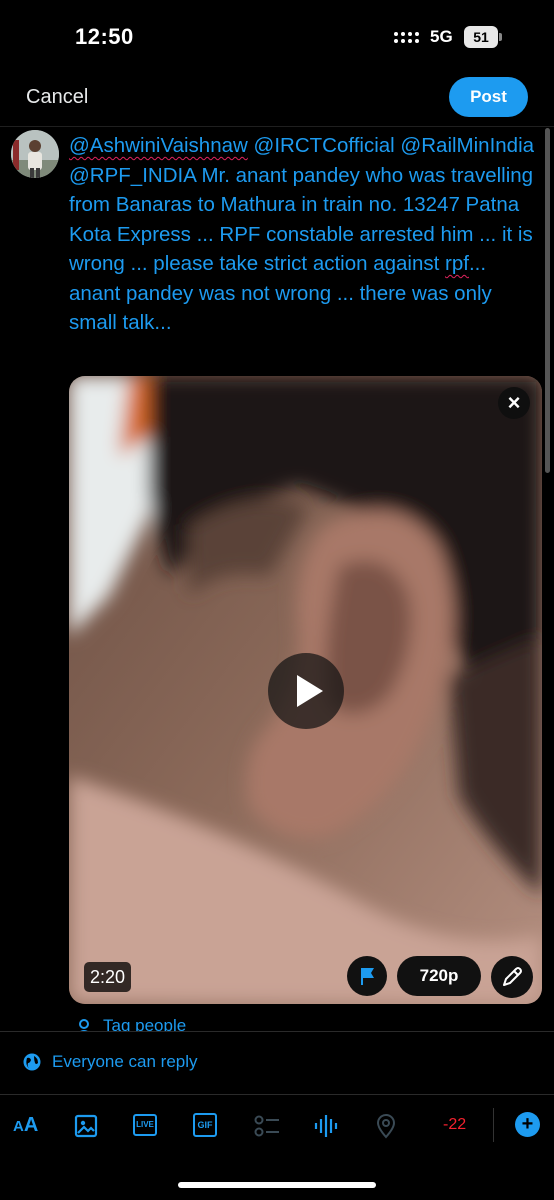 The height and width of the screenshot is (1200, 554). I want to click on text-format-big: A, so click(31, 1125).